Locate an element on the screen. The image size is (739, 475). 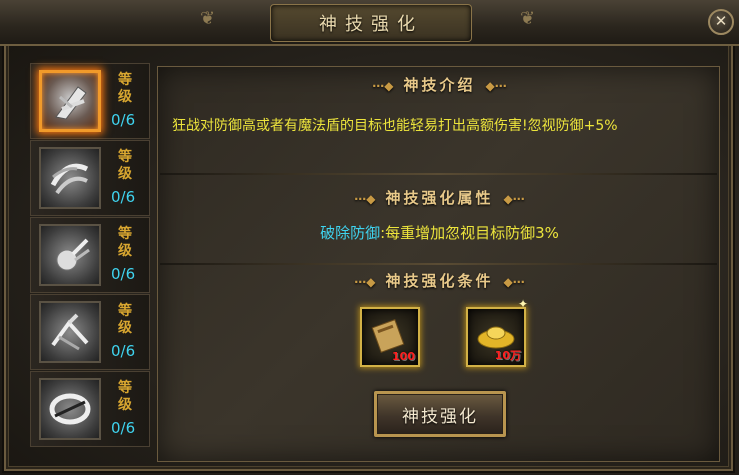
title-bar: ❦ 神技强化 ❦ ✕ is located at coordinates (369, 23).